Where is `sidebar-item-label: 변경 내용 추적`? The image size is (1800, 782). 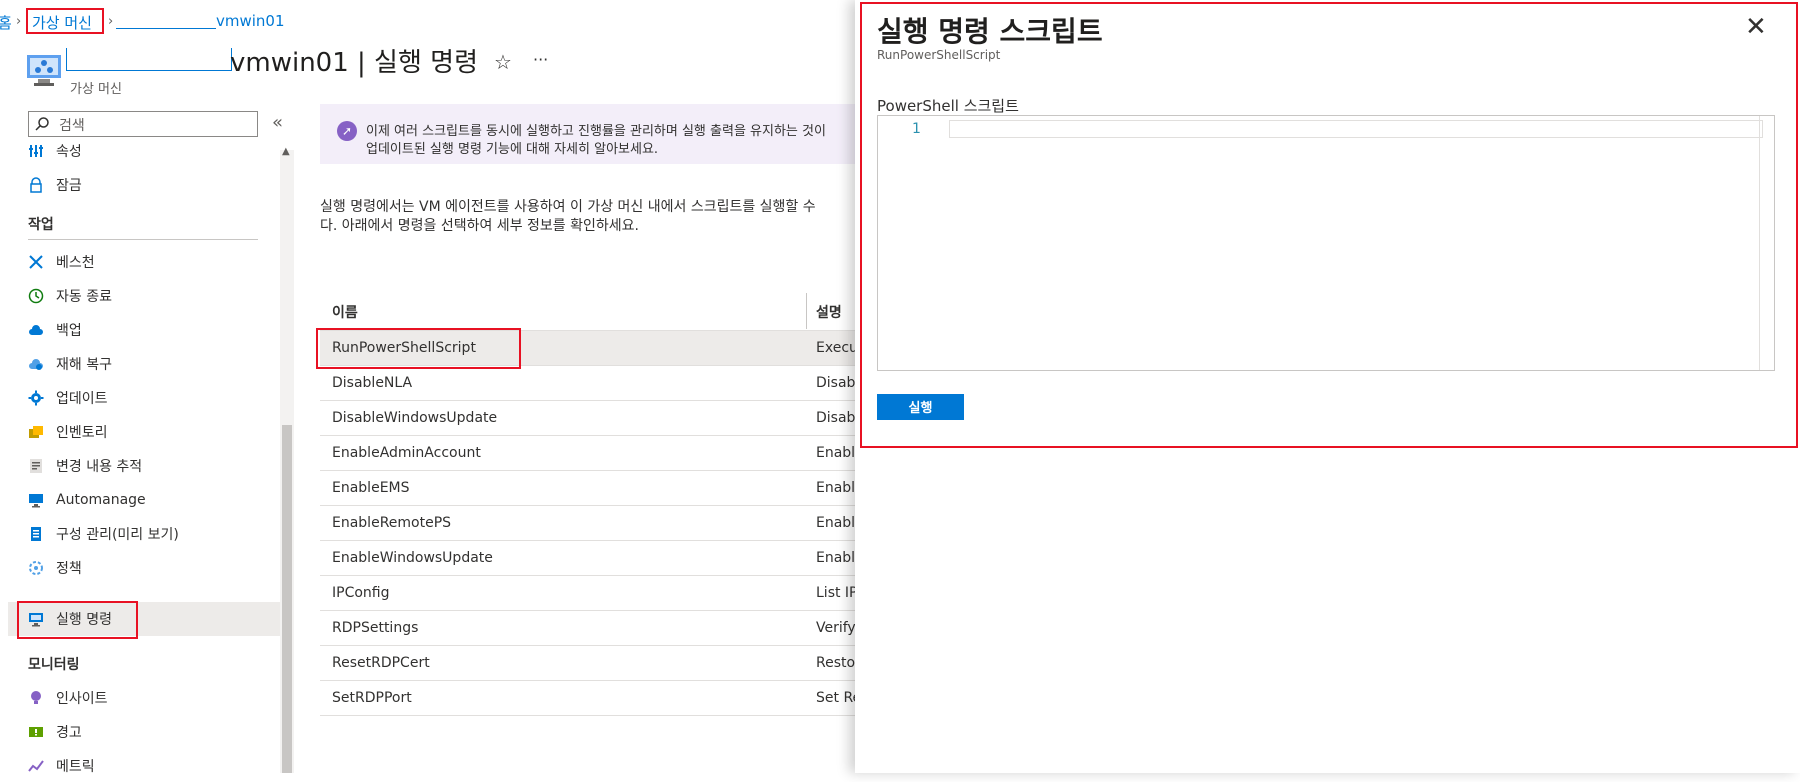 sidebar-item-label: 변경 내용 추적 is located at coordinates (99, 467).